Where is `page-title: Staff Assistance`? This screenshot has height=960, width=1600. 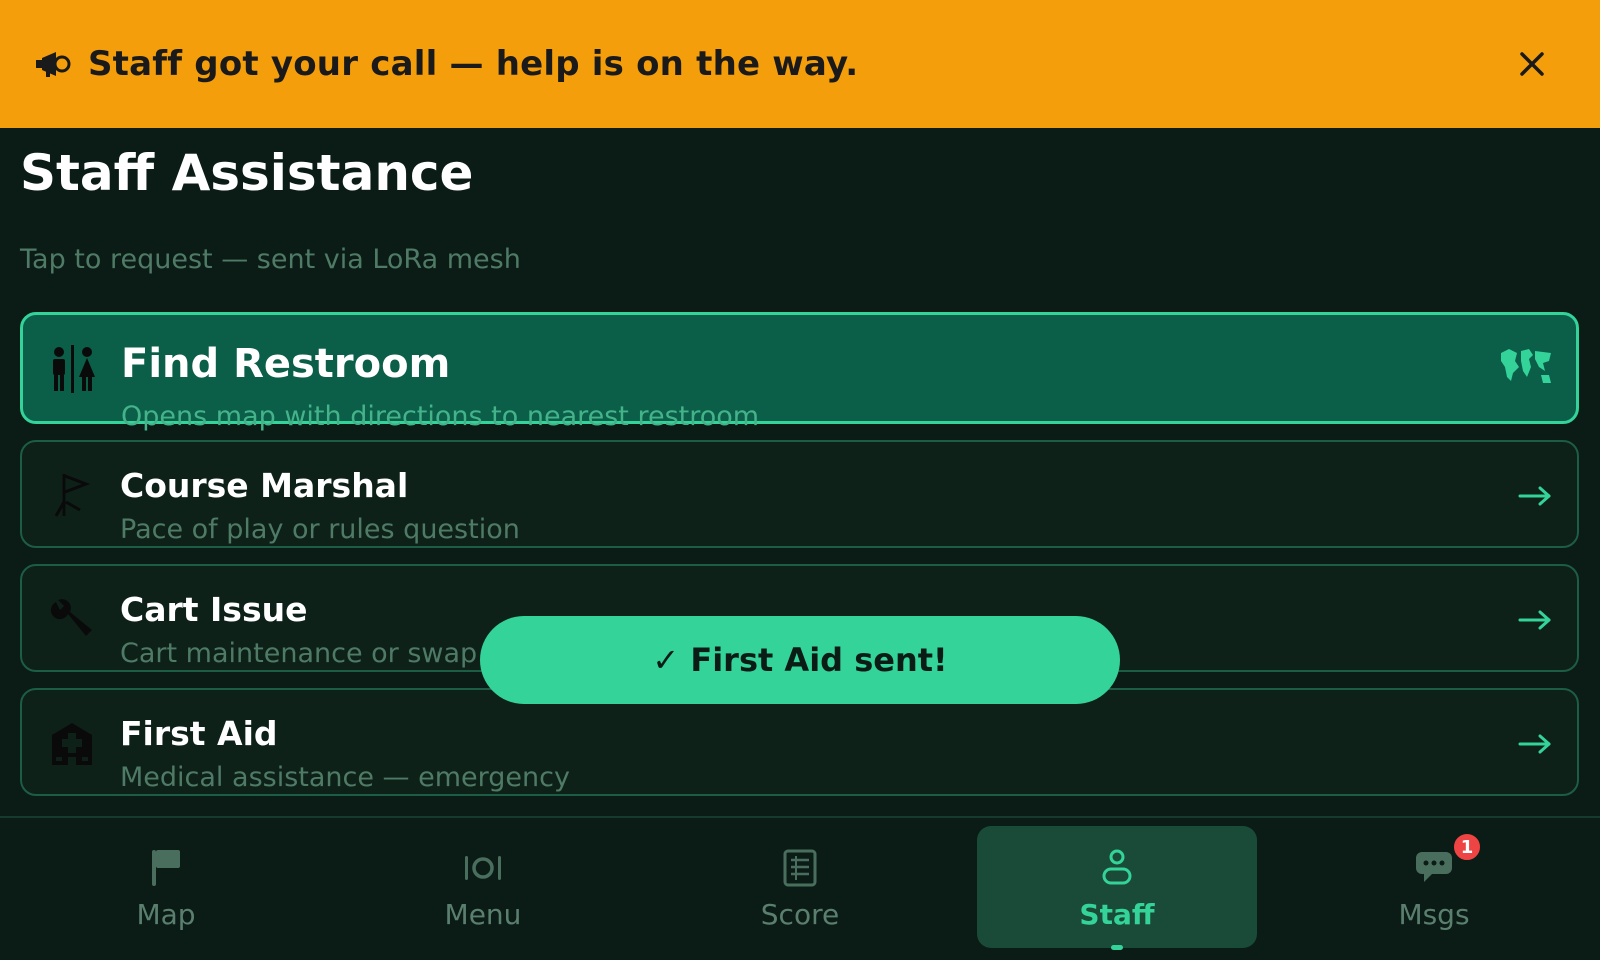
page-title: Staff Assistance is located at coordinates (247, 173).